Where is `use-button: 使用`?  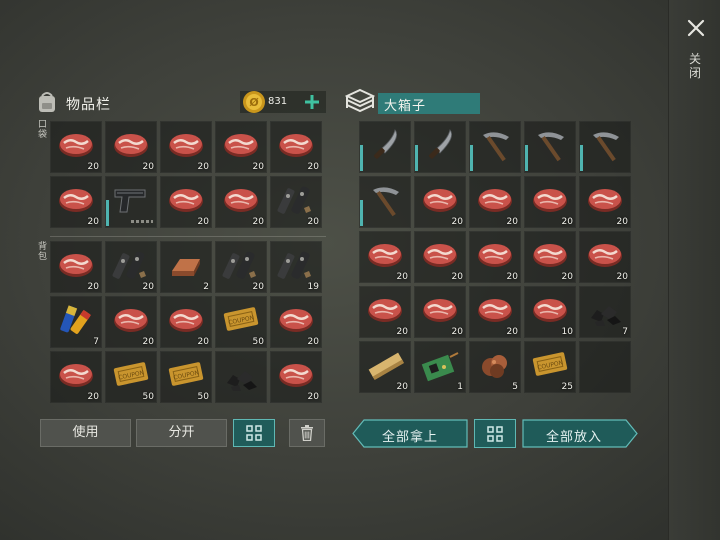 use-button: 使用 is located at coordinates (85, 433).